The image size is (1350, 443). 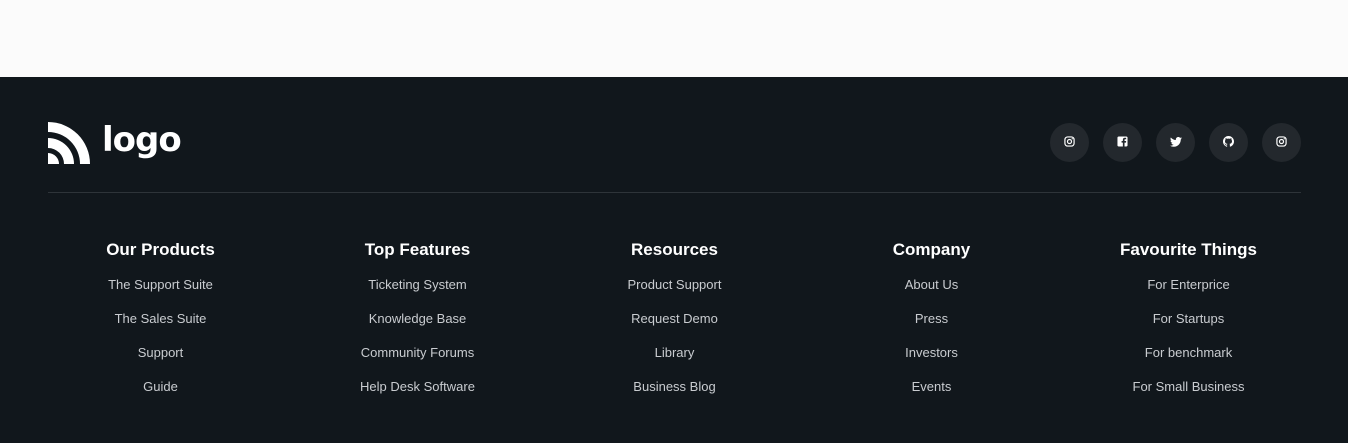 What do you see at coordinates (931, 344) in the screenshot?
I see `link-list: About Us Press Investors Events` at bounding box center [931, 344].